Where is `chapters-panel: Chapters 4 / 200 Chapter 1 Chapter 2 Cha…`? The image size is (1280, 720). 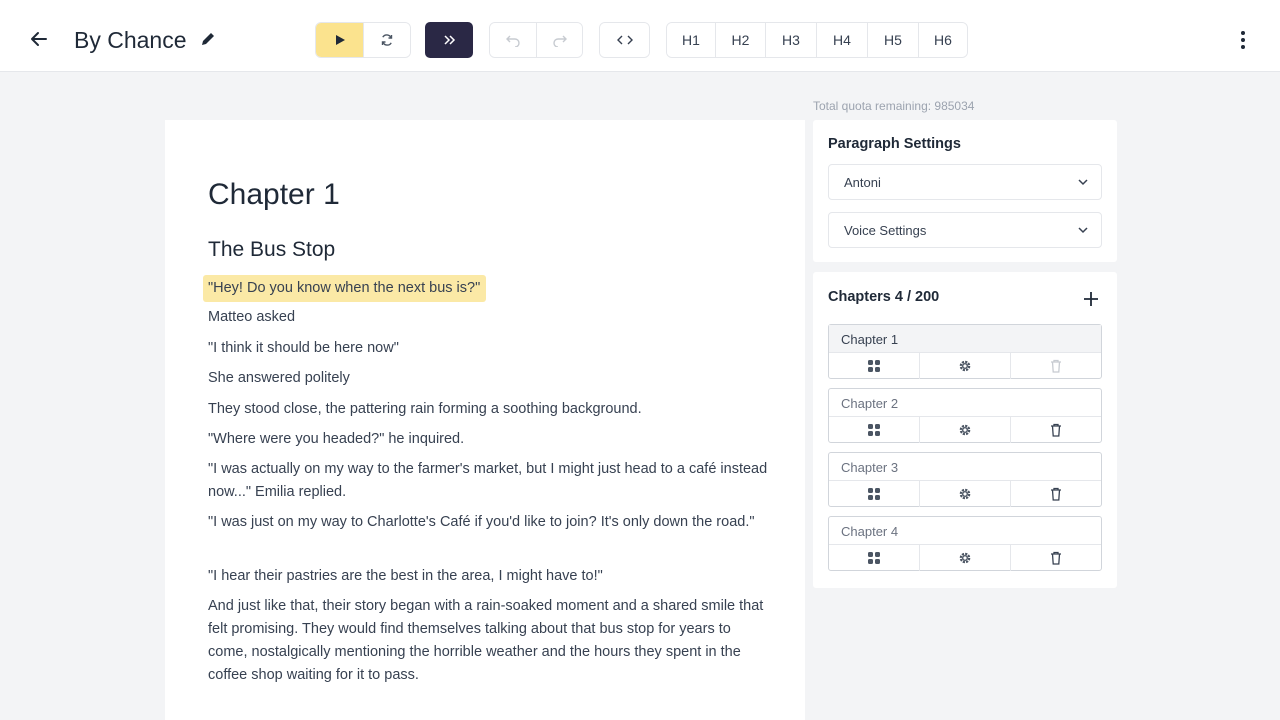 chapters-panel: Chapters 4 / 200 Chapter 1 Chapter 2 Cha… is located at coordinates (965, 430).